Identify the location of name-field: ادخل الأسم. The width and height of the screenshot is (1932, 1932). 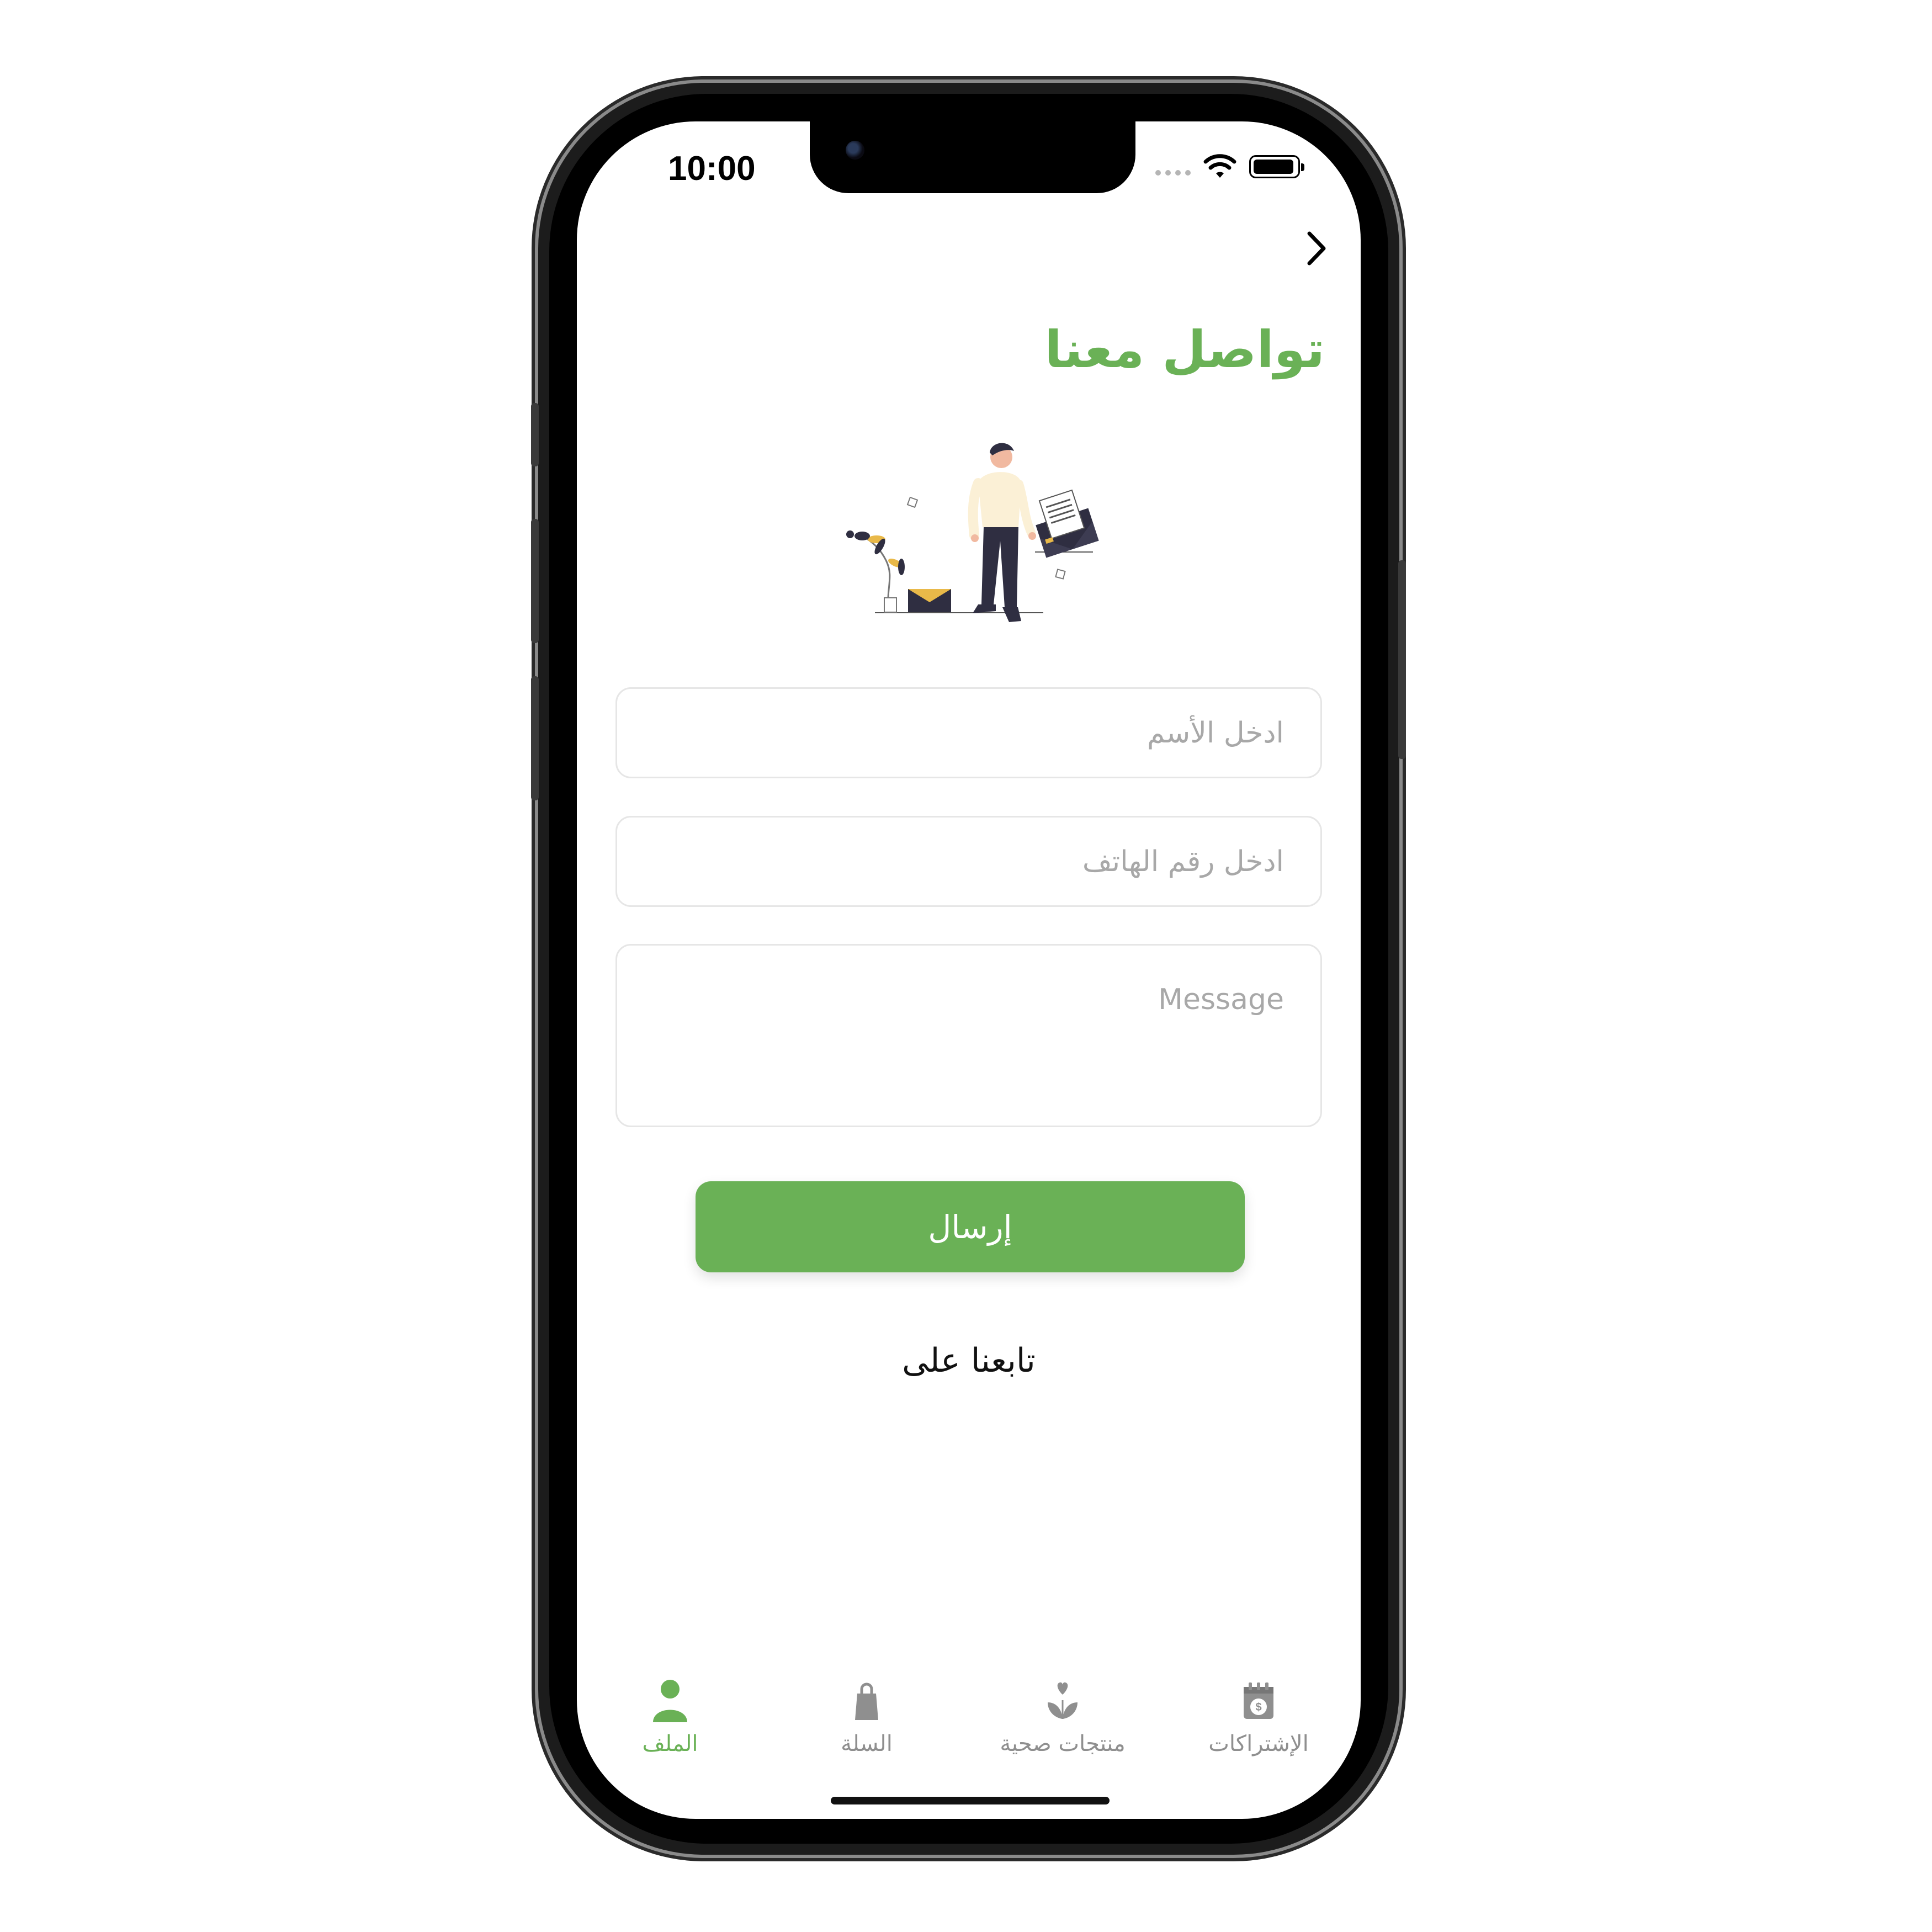
(969, 733).